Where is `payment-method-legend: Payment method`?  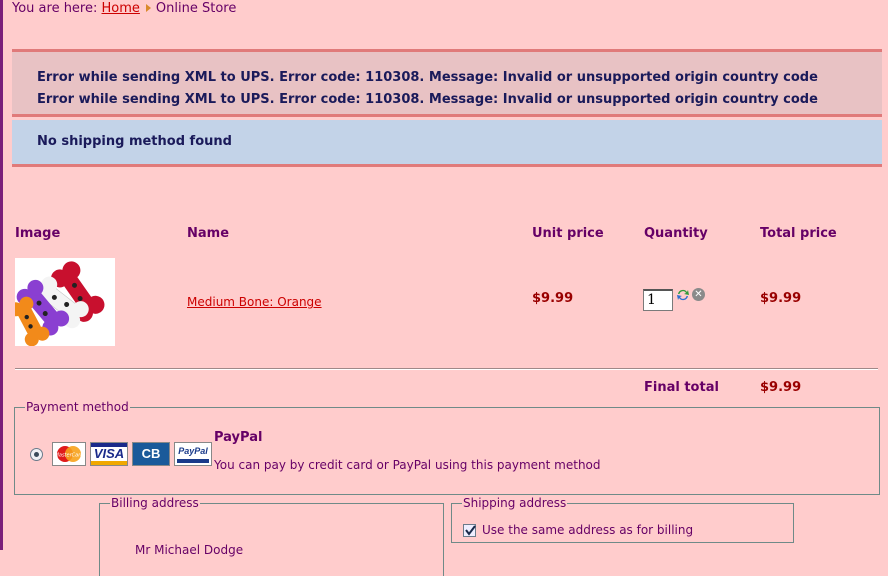 payment-method-legend: Payment method is located at coordinates (77, 407).